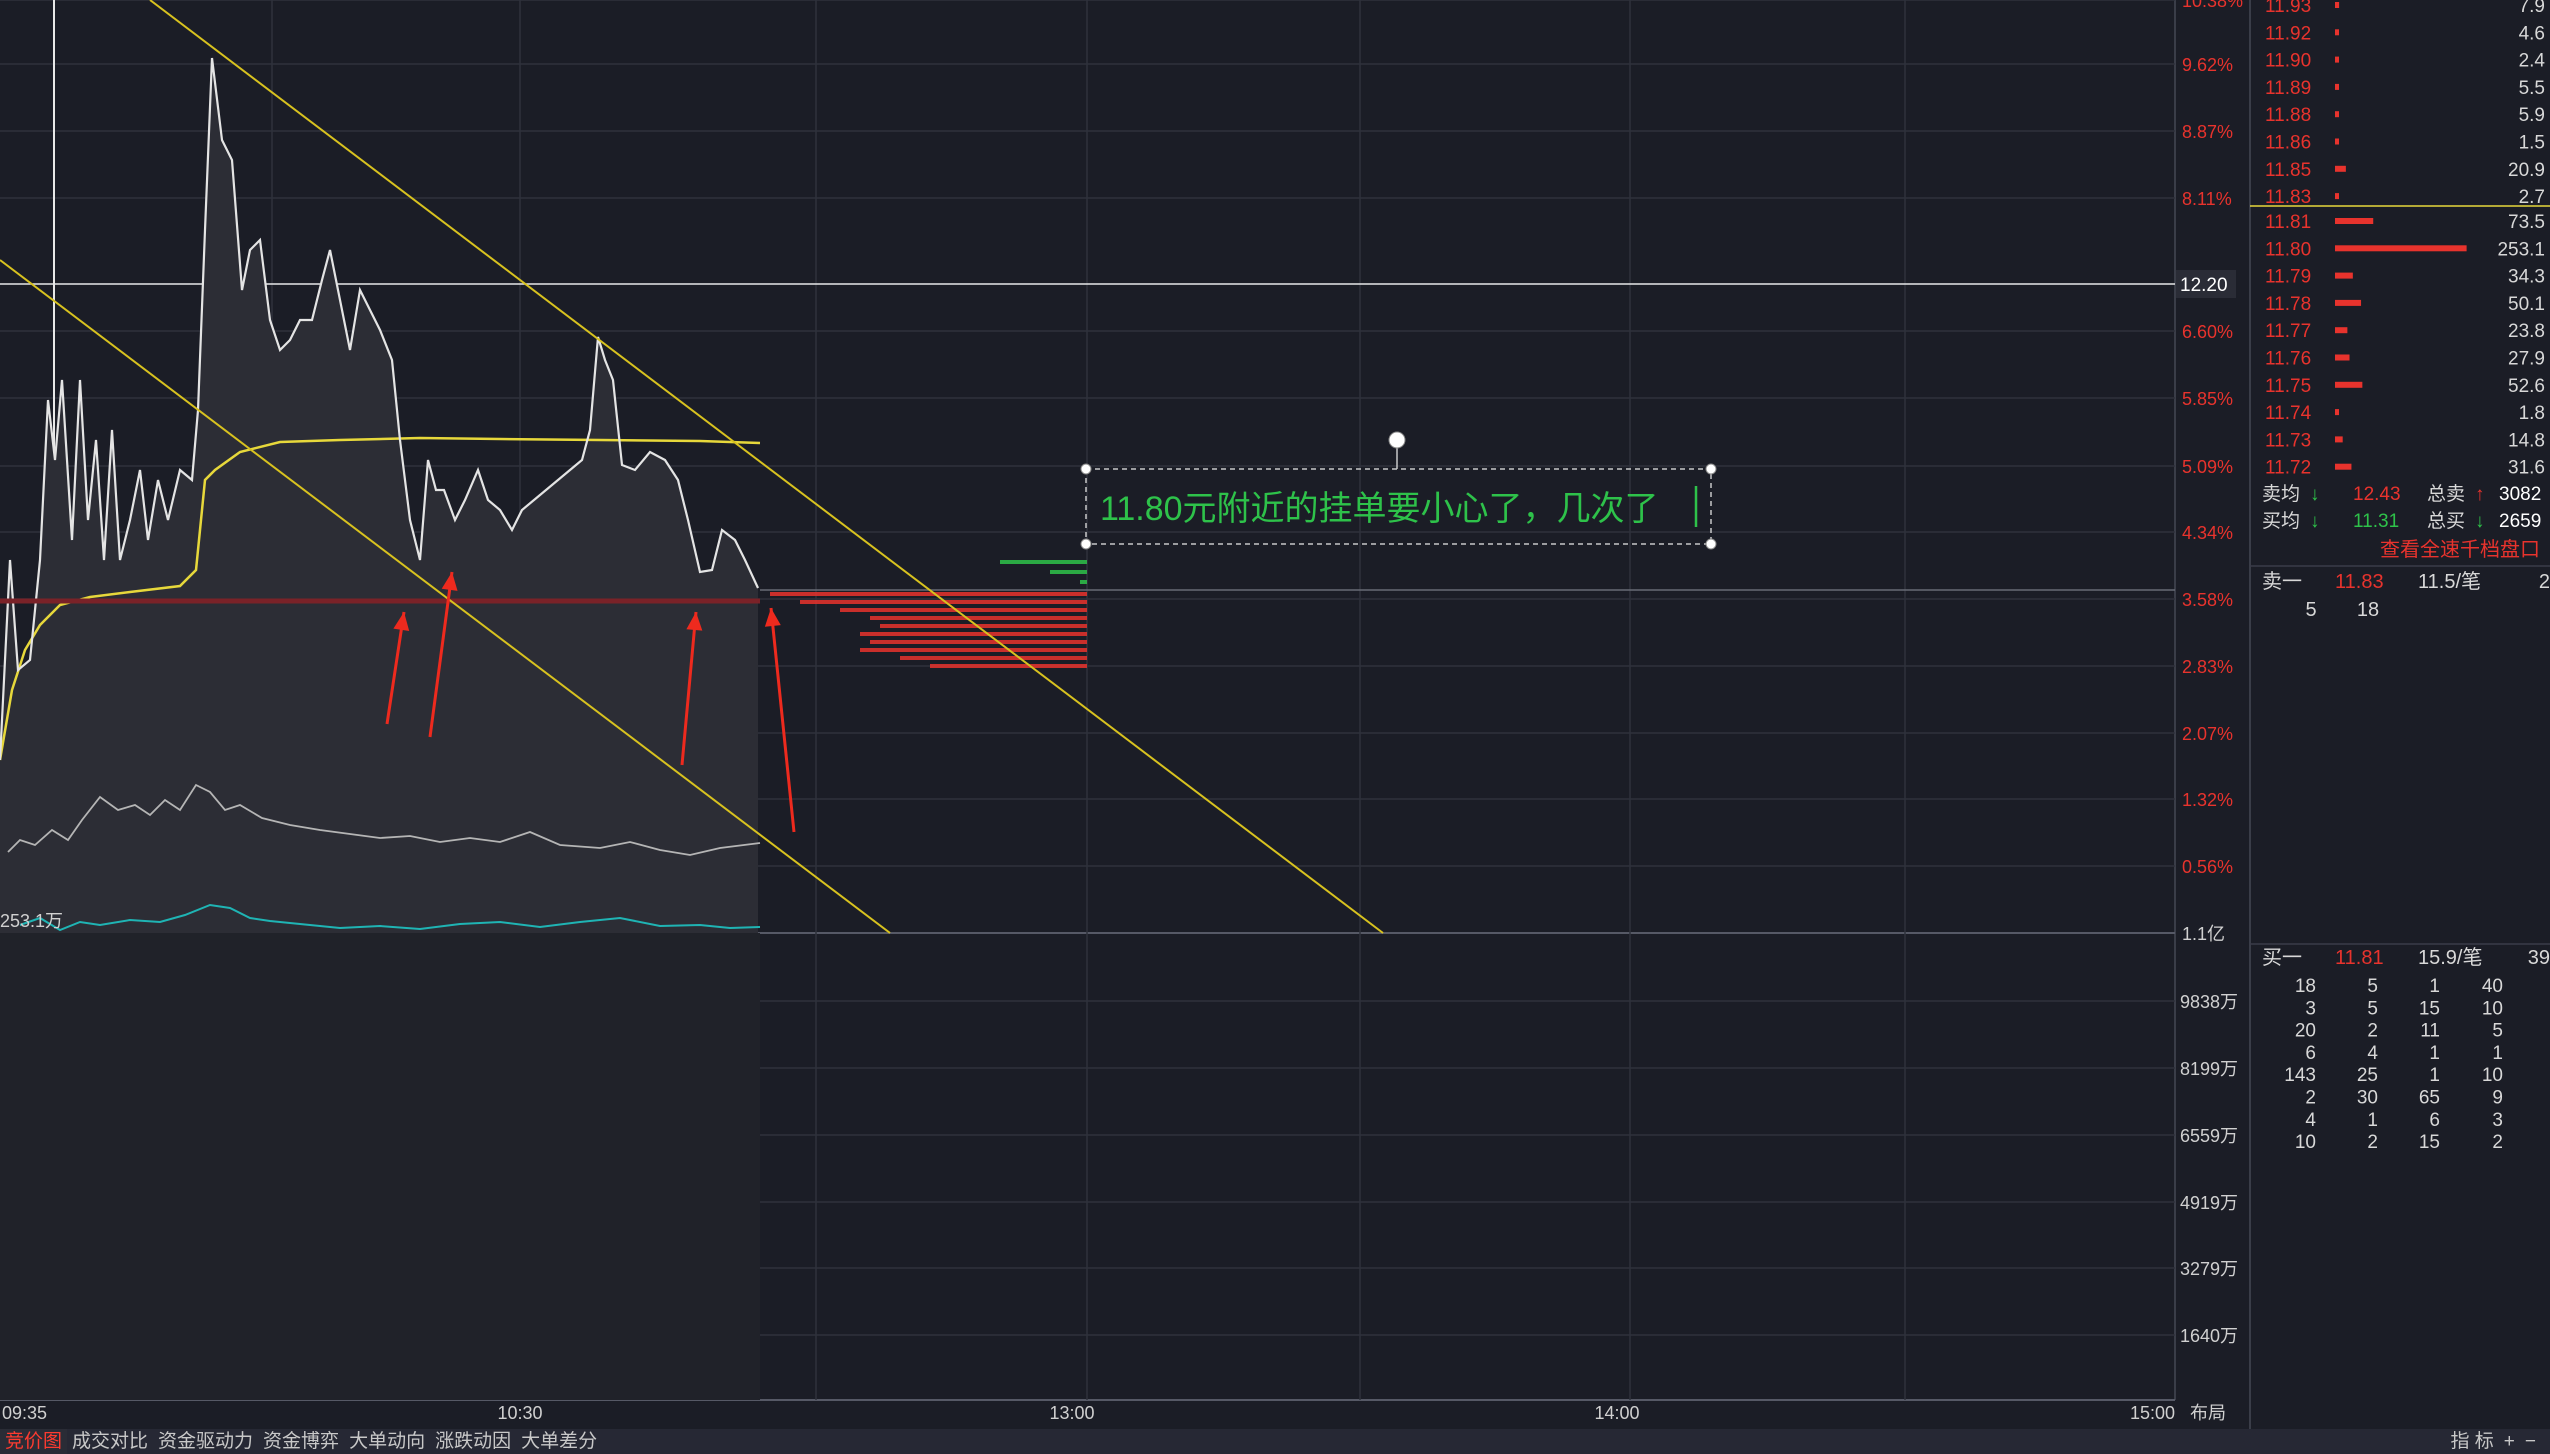 This screenshot has height=1454, width=2550. What do you see at coordinates (2207, 399) in the screenshot?
I see `price-scale-label: 5.85%` at bounding box center [2207, 399].